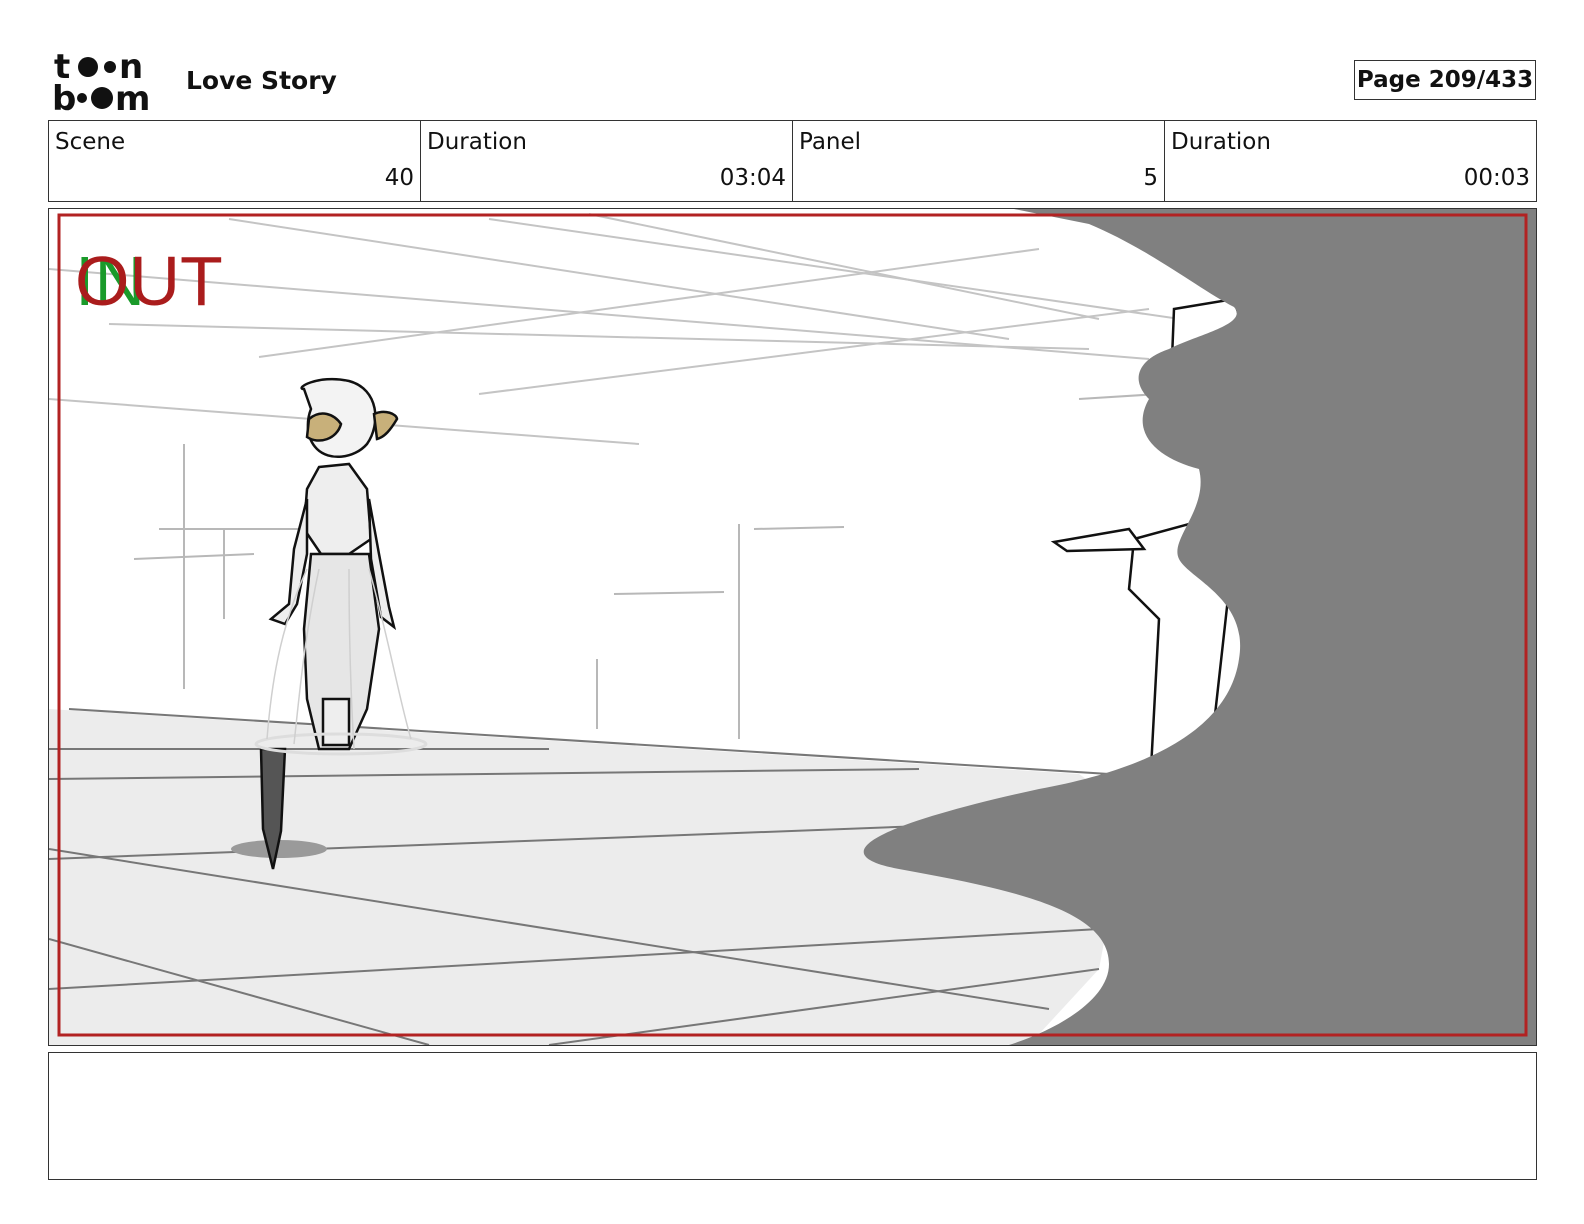 The image size is (1584, 1224). Describe the element at coordinates (1221, 142) in the screenshot. I see `panel-duration-label: Duration` at that location.